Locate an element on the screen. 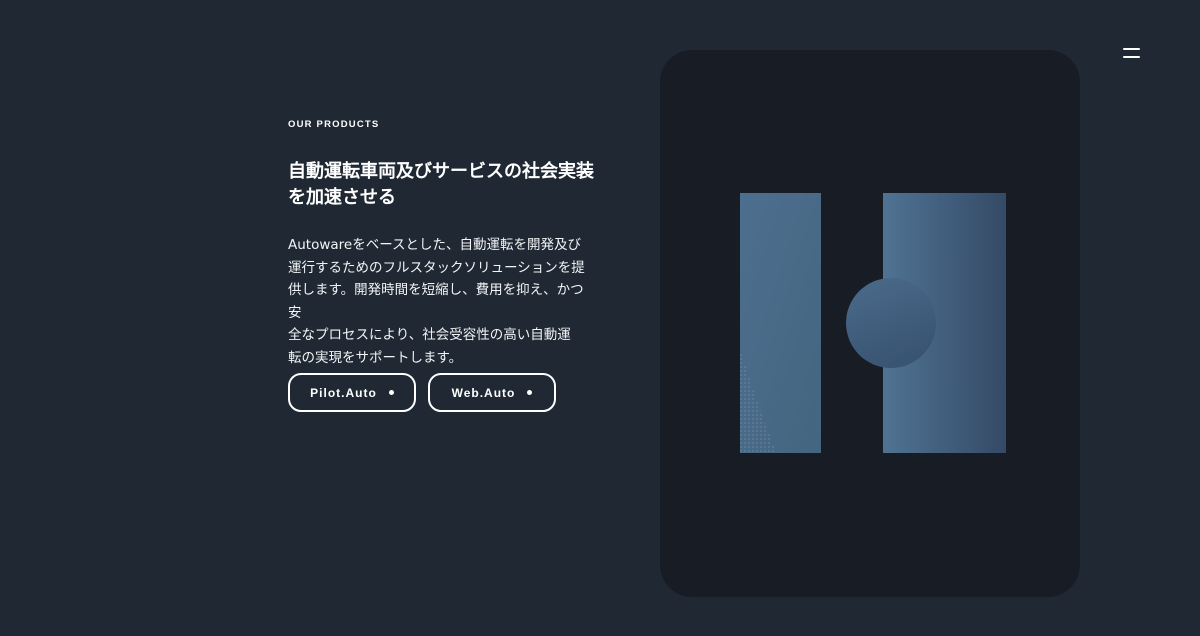 The height and width of the screenshot is (636, 1200). pilot-auto-label: Pilot.Auto is located at coordinates (343, 392).